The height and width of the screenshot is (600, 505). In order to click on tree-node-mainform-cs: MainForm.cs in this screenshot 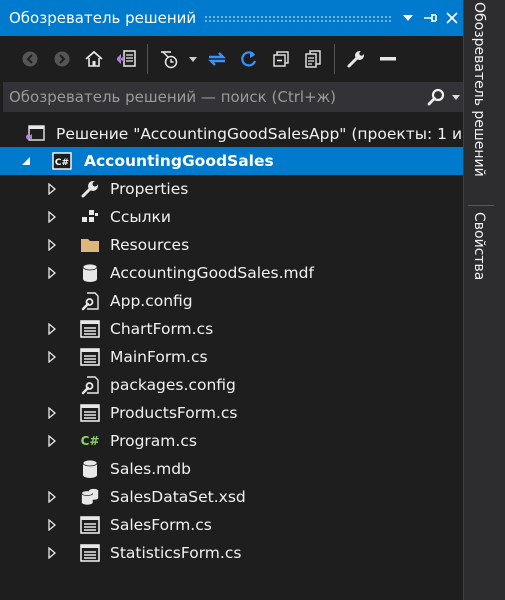, I will do `click(231, 357)`.